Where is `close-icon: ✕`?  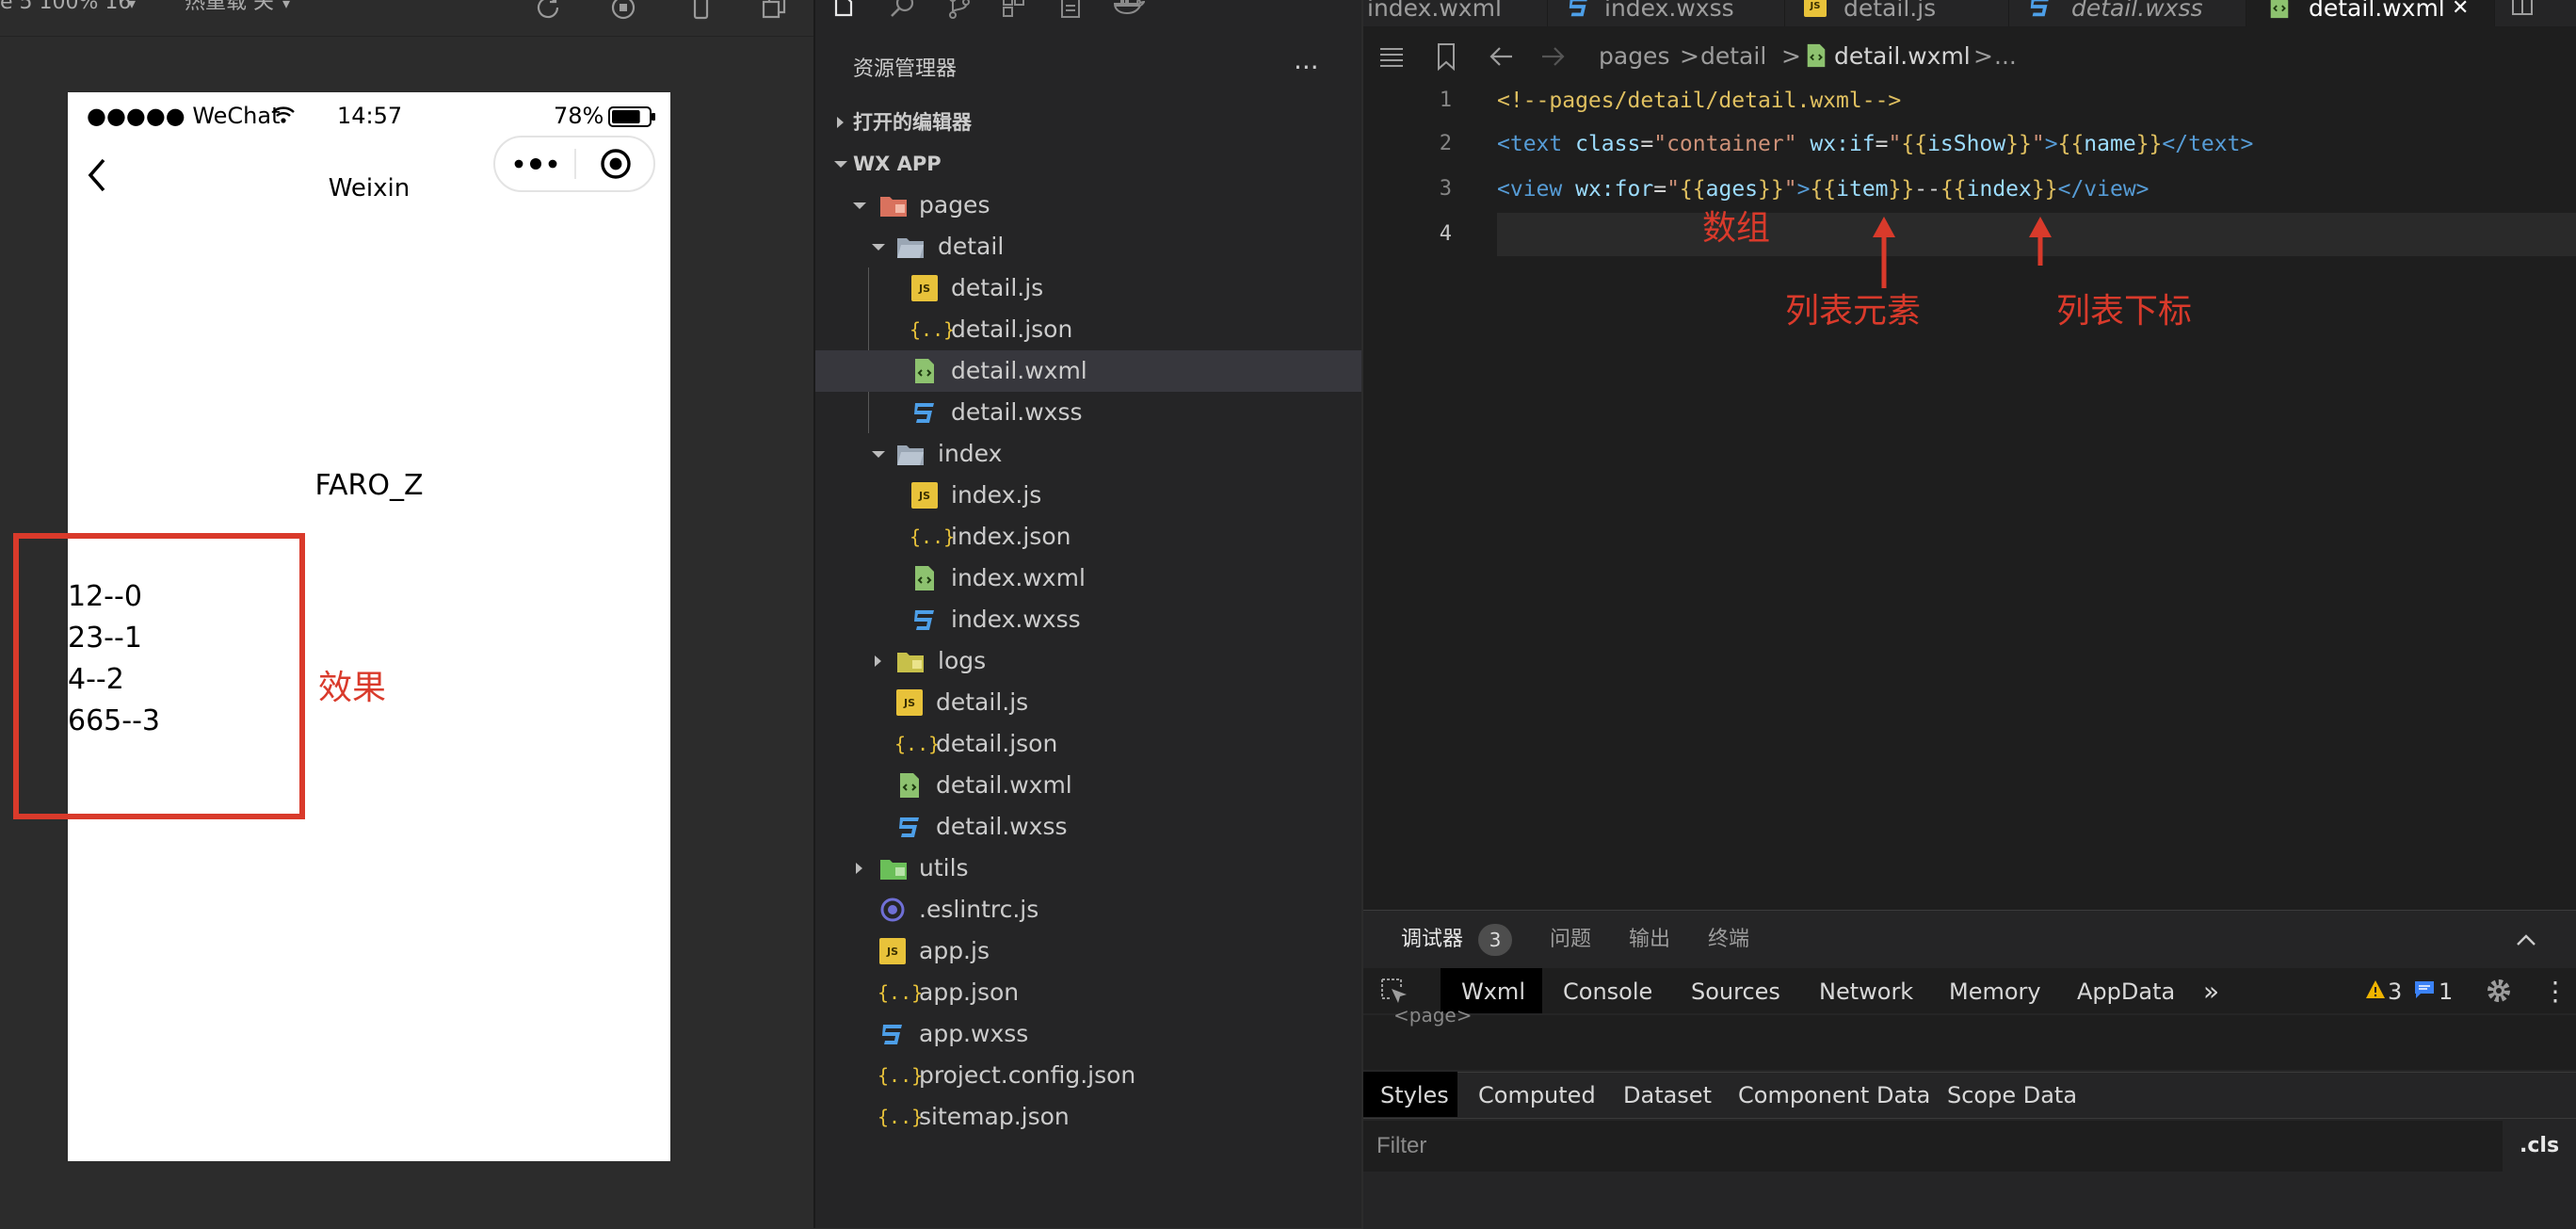 close-icon: ✕ is located at coordinates (2460, 12).